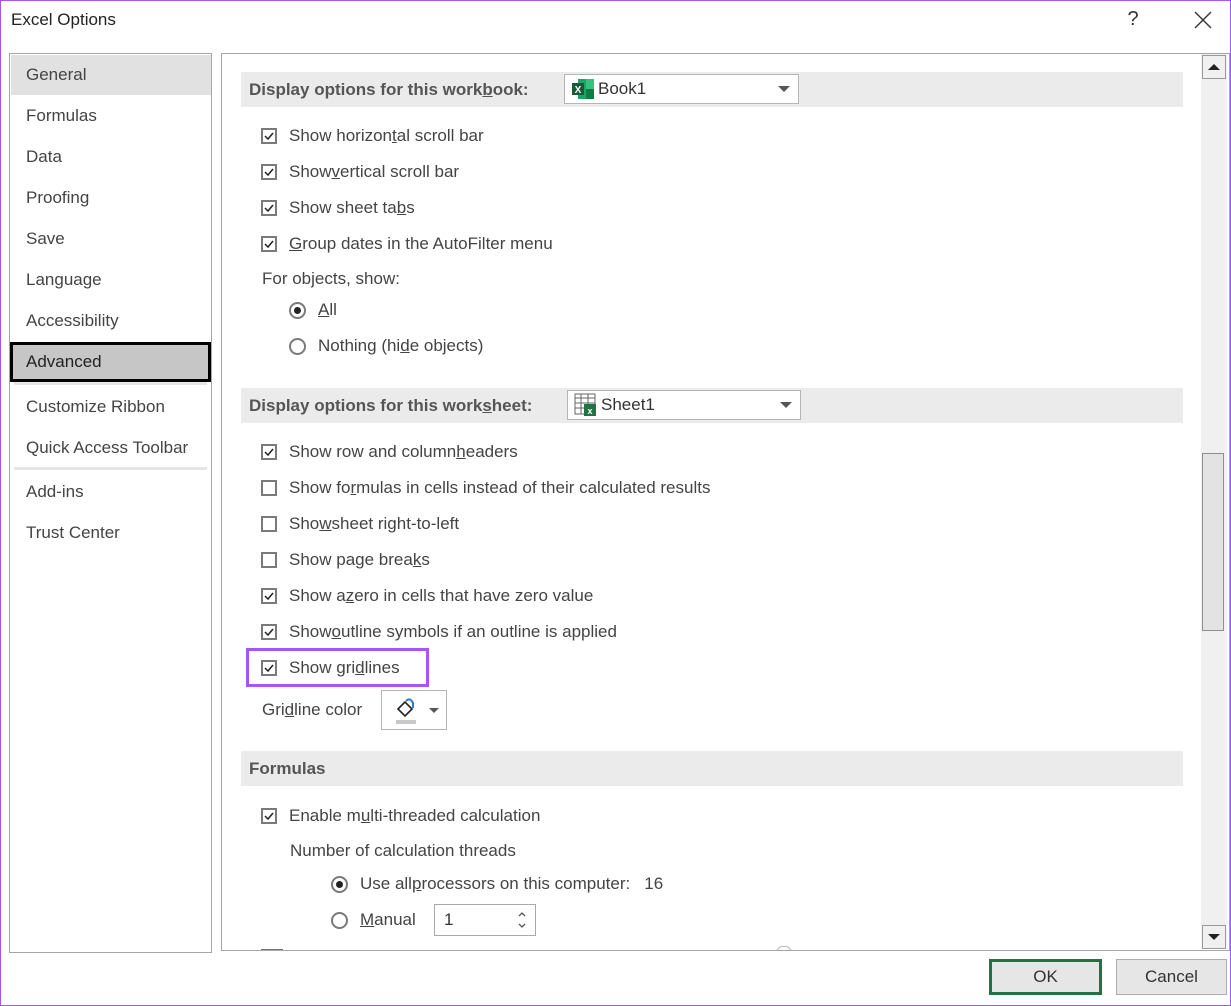  I want to click on spin-down-icon, so click(522, 926).